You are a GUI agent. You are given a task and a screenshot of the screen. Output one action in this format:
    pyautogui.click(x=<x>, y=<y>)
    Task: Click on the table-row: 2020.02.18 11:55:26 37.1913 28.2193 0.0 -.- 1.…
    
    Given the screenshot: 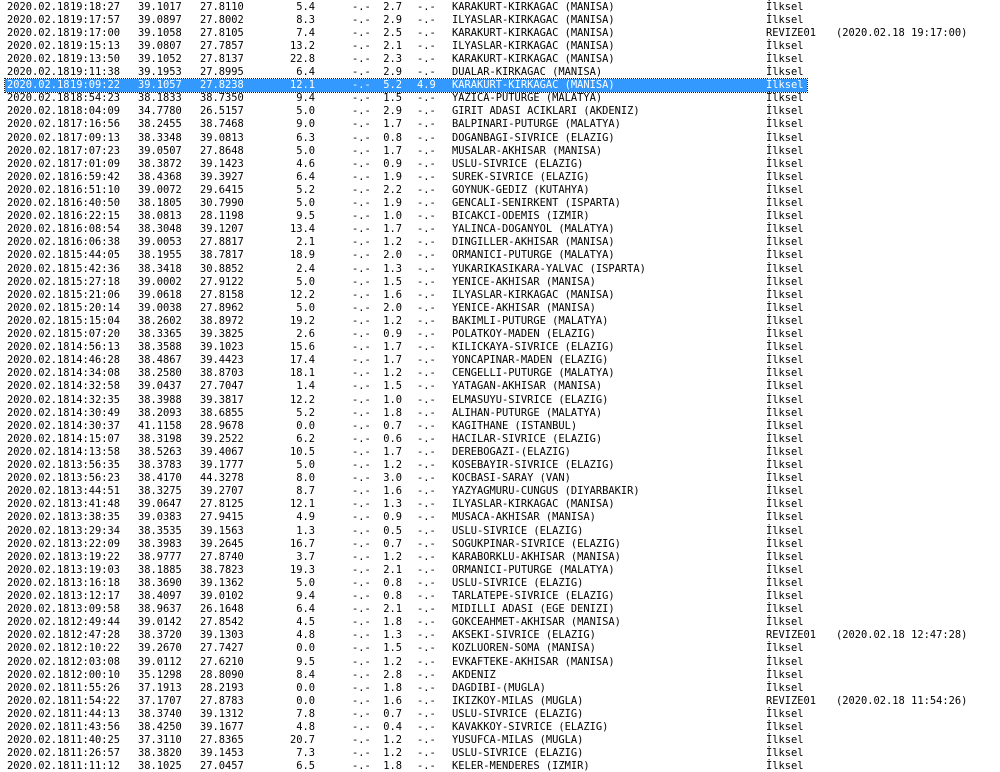 What is the action you would take?
    pyautogui.click(x=500, y=688)
    